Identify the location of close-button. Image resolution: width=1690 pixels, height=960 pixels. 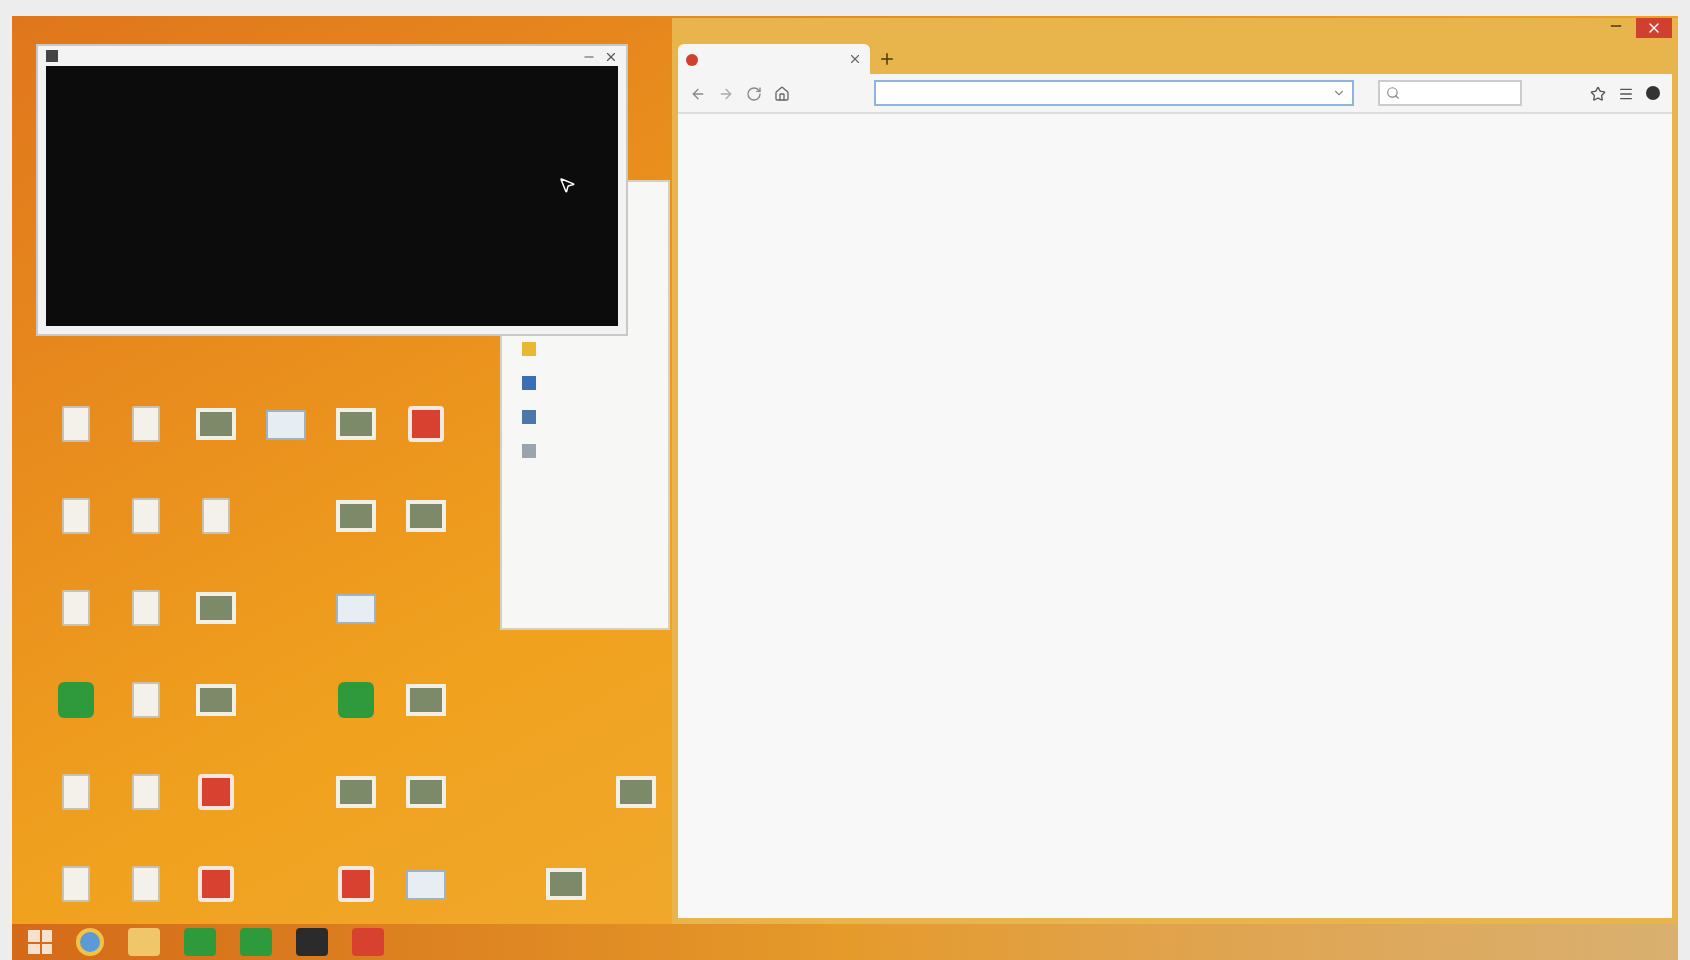
(1654, 28).